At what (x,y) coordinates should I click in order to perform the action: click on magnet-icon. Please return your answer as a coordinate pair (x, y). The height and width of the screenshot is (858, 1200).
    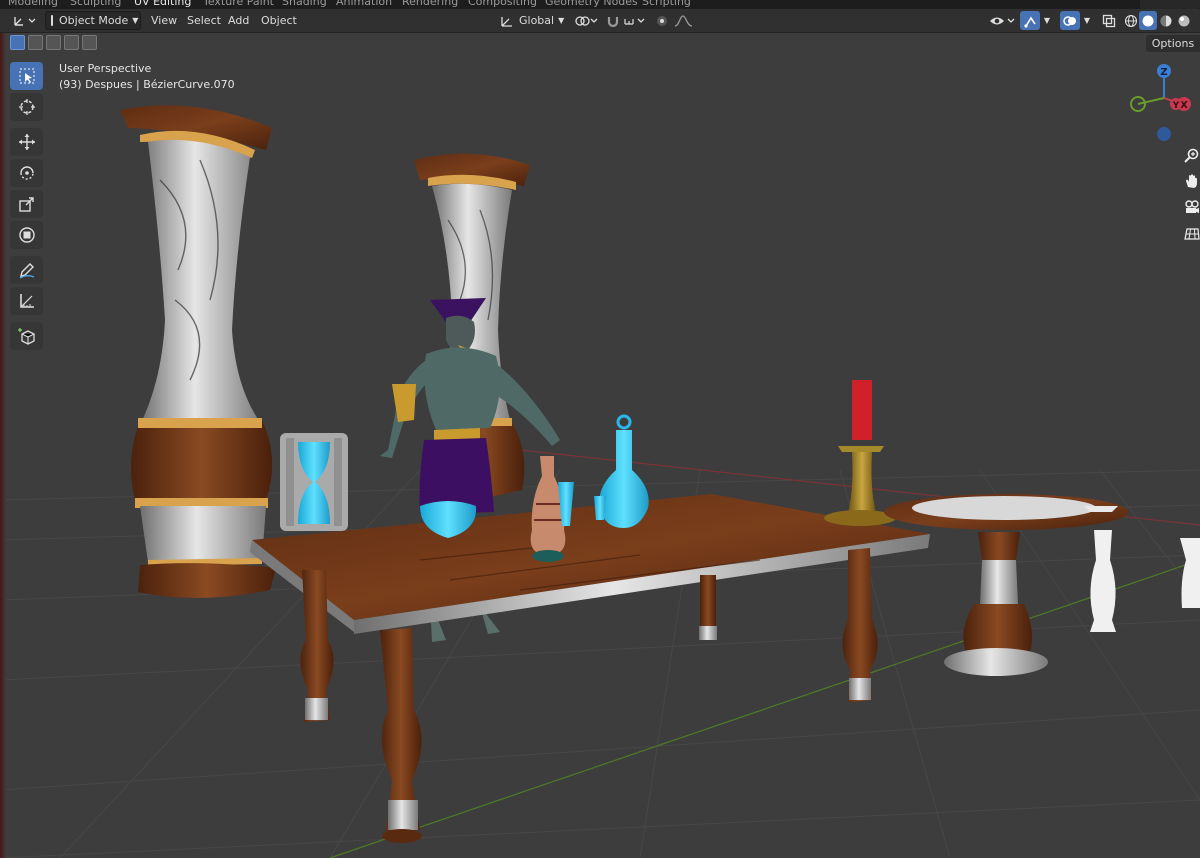
    Looking at the image, I should click on (613, 21).